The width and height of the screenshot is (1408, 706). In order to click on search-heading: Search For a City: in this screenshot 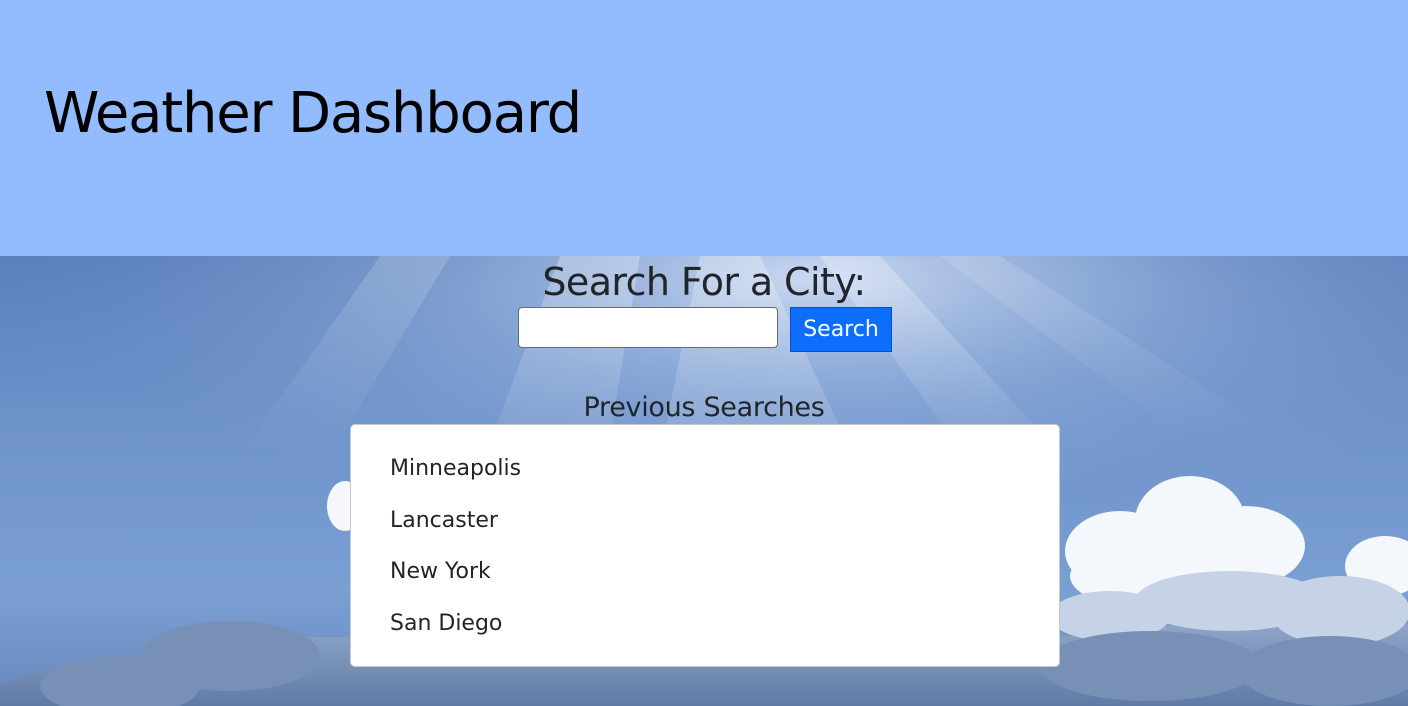, I will do `click(704, 282)`.